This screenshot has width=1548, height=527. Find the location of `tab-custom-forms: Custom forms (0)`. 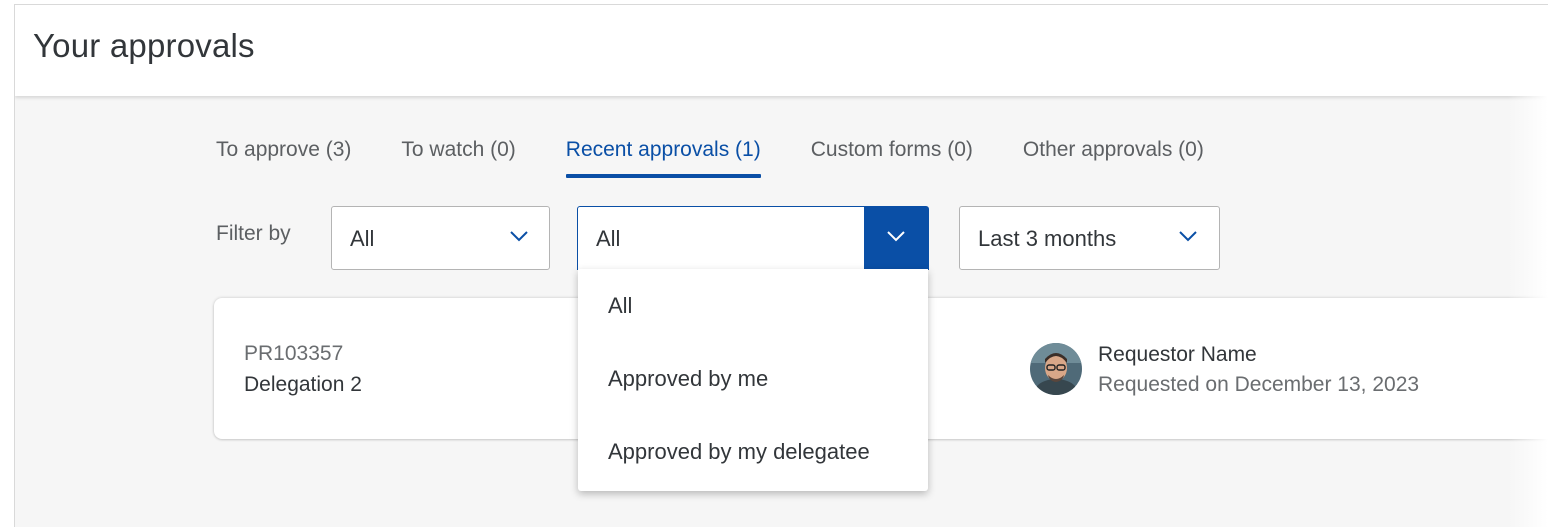

tab-custom-forms: Custom forms (0) is located at coordinates (892, 158).